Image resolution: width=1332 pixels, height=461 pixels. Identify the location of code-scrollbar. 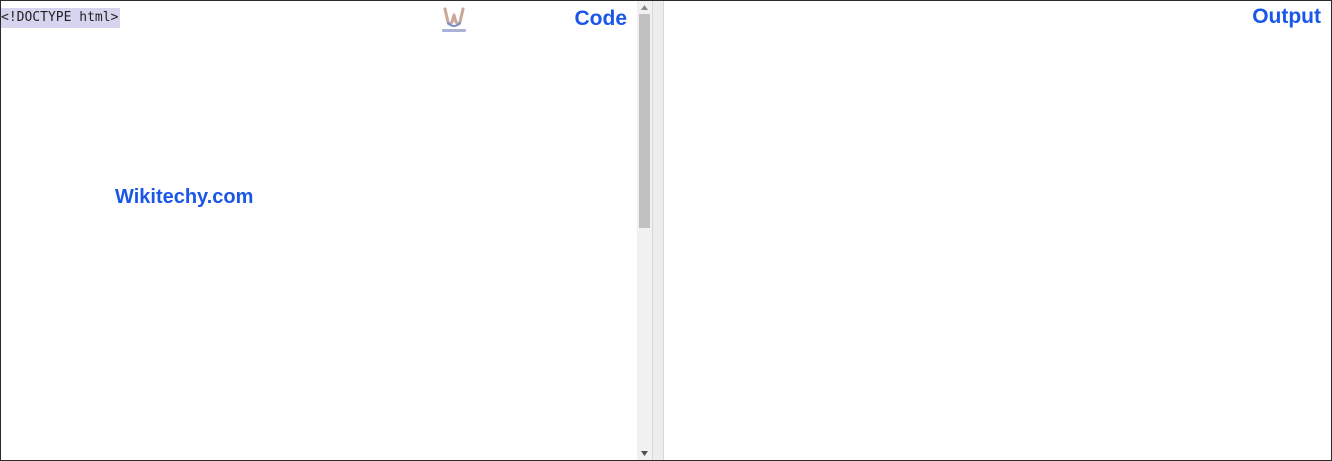
(644, 230).